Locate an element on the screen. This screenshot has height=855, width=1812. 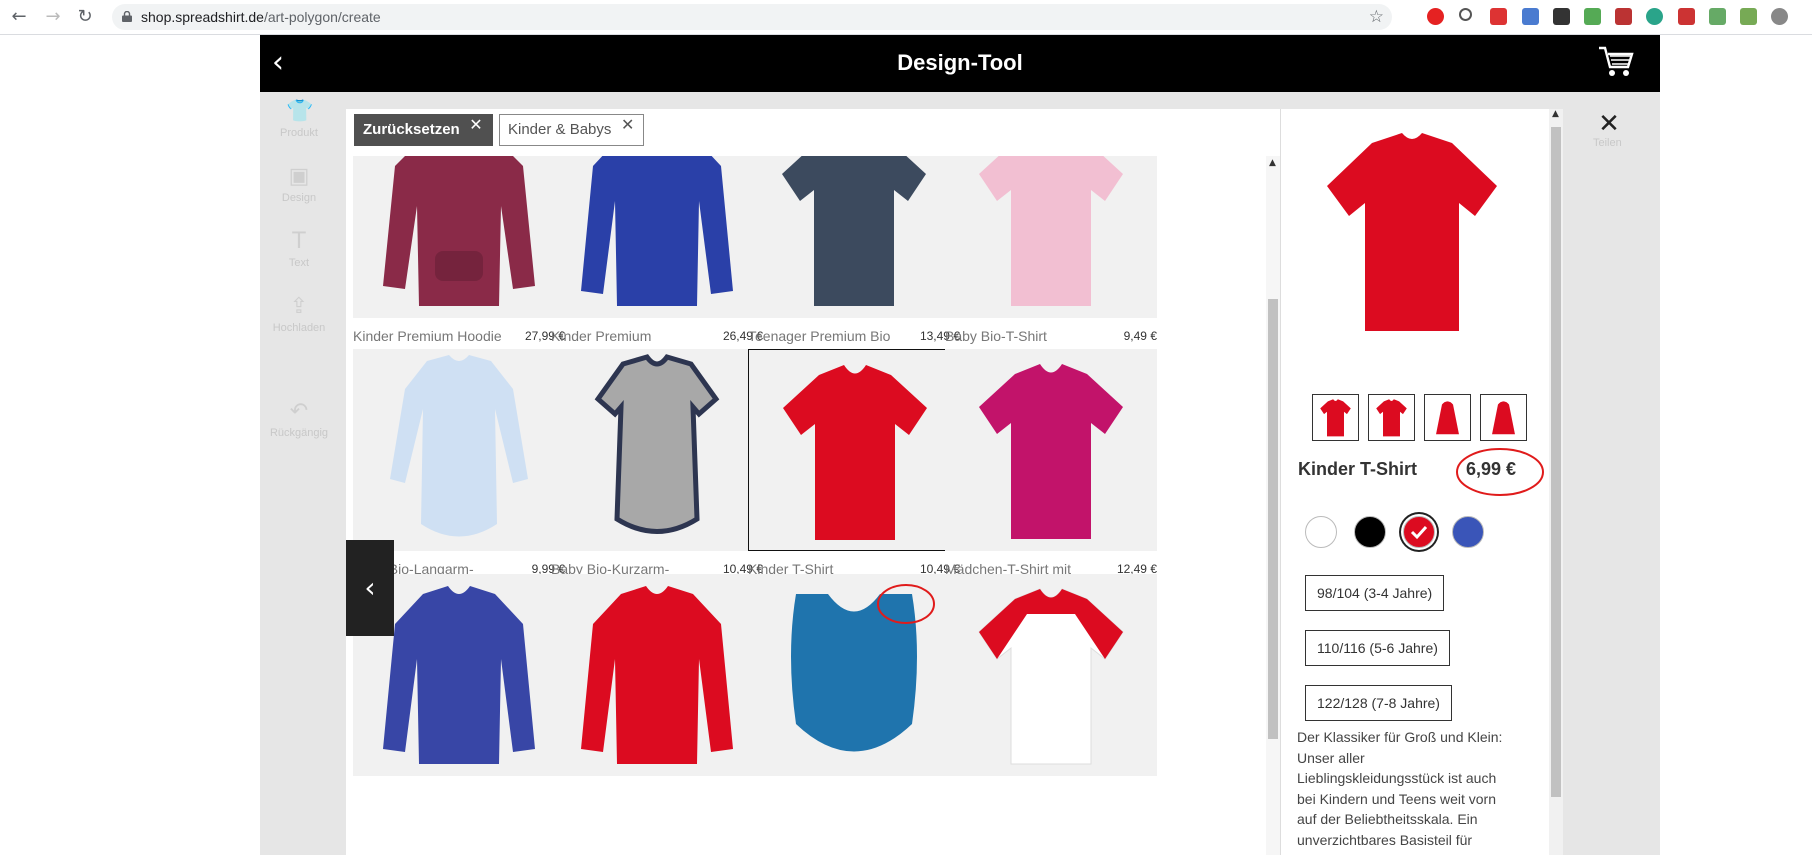
filter-chip-kinder-babys: Kinder & Babys ✕ is located at coordinates (572, 130).